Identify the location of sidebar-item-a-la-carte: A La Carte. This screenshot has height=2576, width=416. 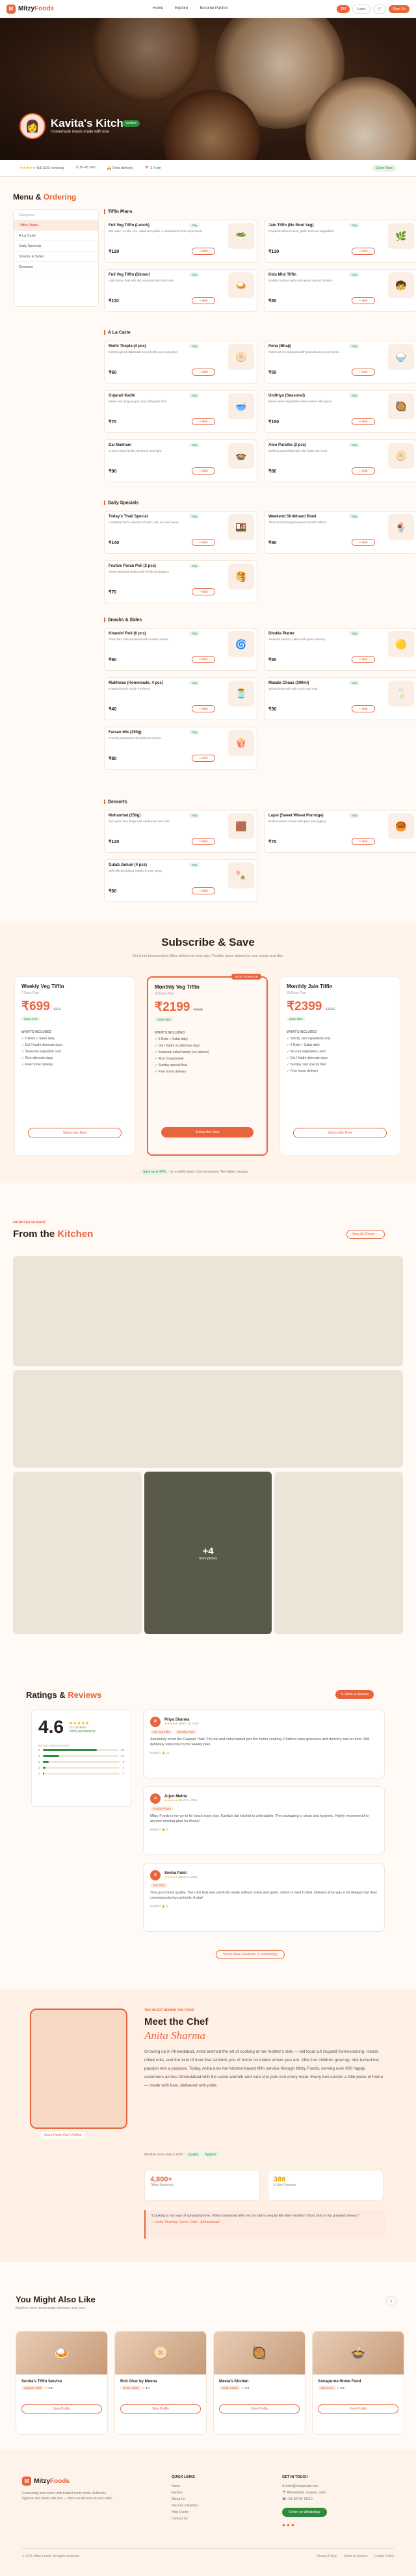
(56, 236).